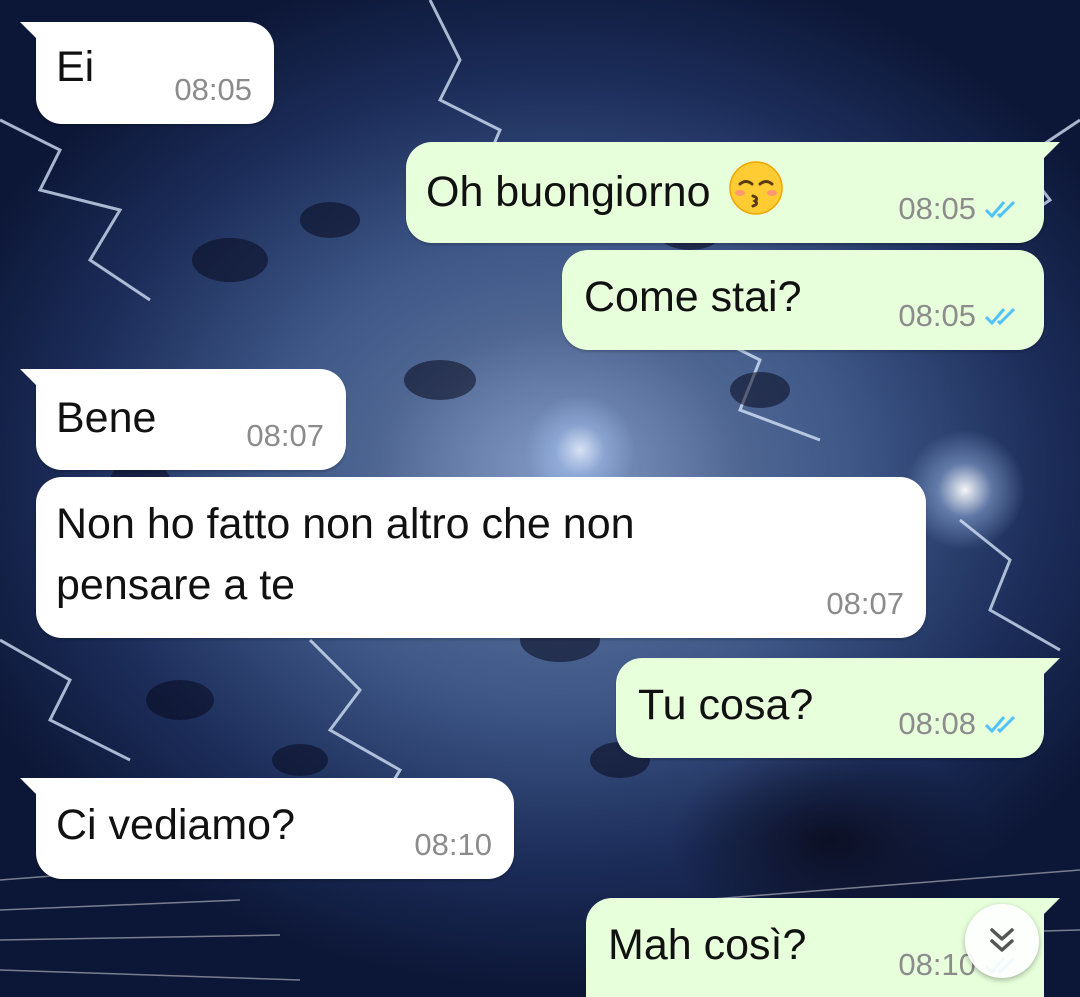 The image size is (1080, 997). What do you see at coordinates (693, 297) in the screenshot?
I see `message-text: Come stai?` at bounding box center [693, 297].